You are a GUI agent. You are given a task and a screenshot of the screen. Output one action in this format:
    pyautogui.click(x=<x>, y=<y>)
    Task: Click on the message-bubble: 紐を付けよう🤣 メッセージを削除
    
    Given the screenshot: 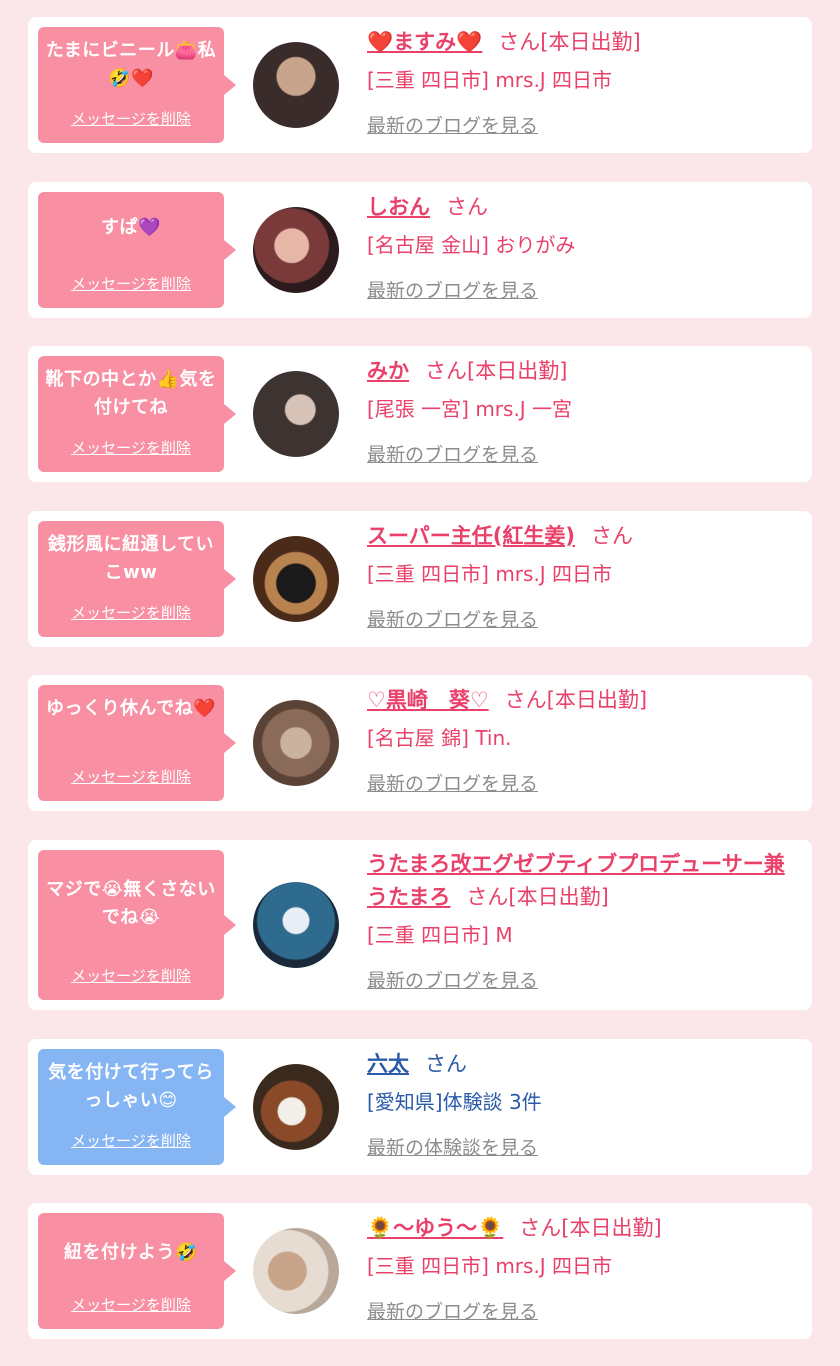 What is the action you would take?
    pyautogui.click(x=137, y=1271)
    